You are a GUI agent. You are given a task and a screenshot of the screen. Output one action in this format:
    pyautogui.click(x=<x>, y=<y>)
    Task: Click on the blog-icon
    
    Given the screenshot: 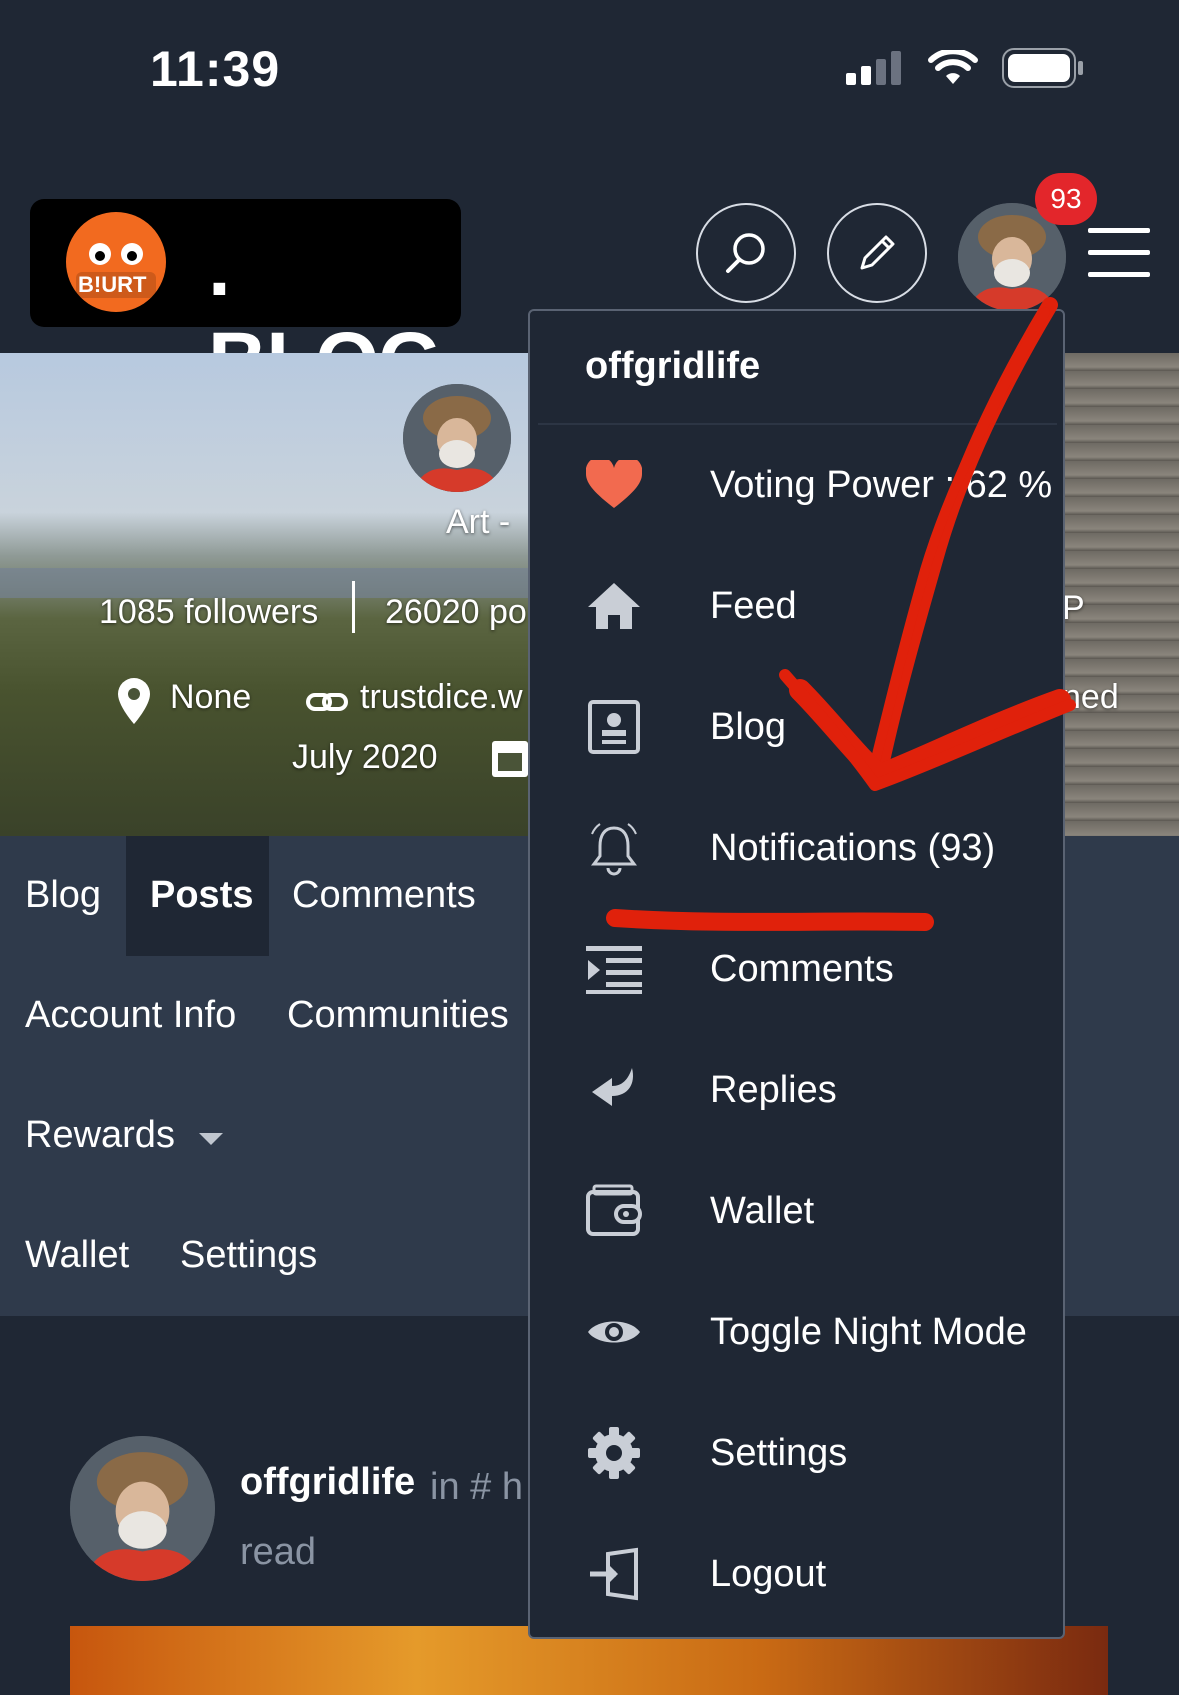 What is the action you would take?
    pyautogui.click(x=614, y=727)
    